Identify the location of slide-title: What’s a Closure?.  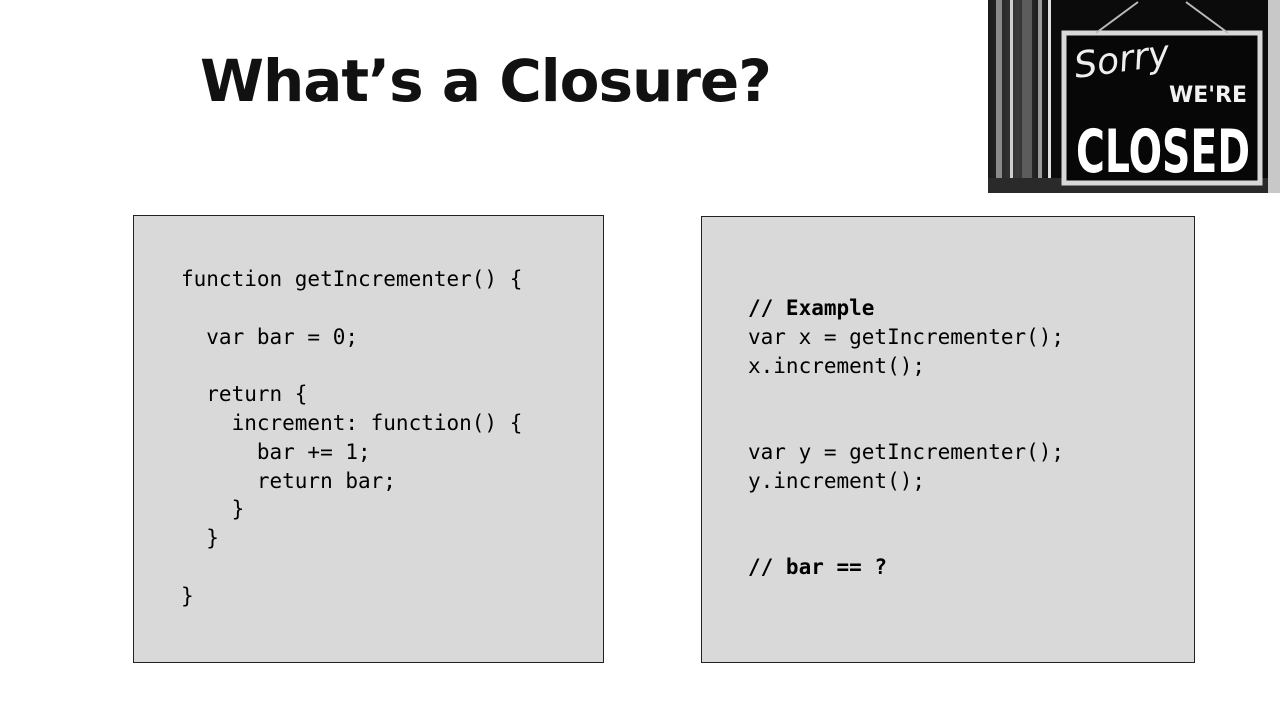
(486, 81).